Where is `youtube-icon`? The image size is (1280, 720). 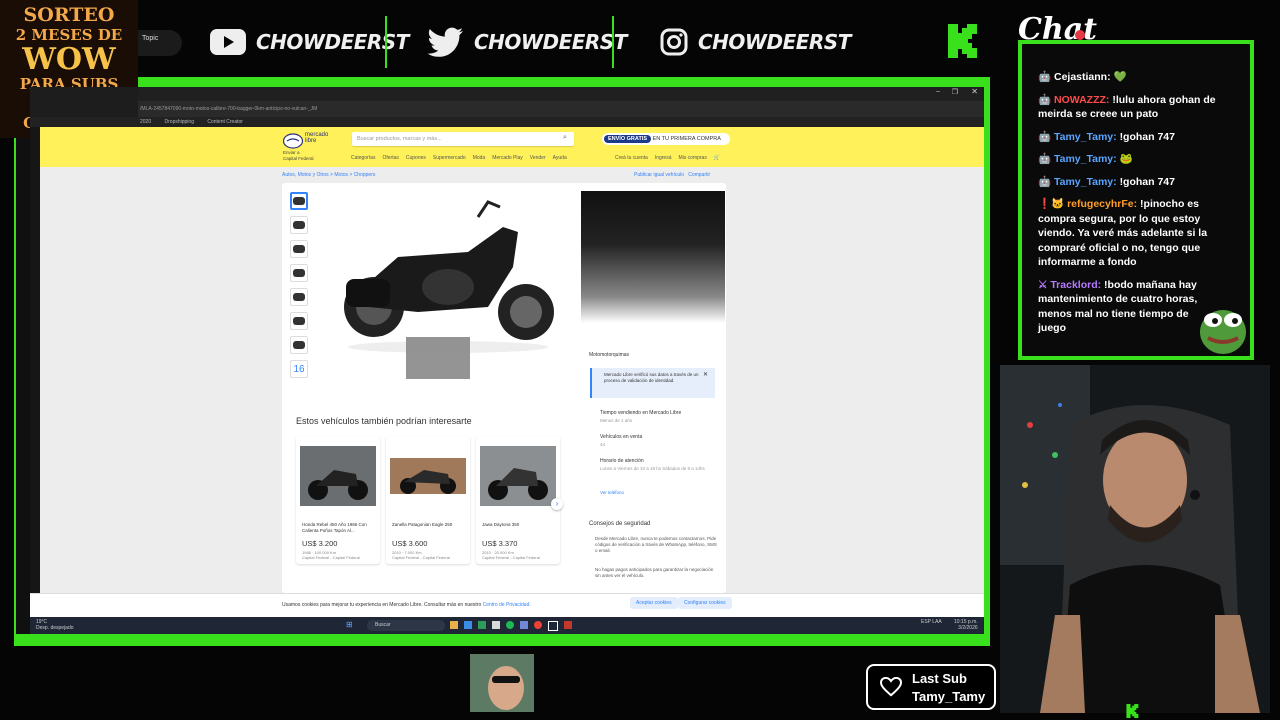 youtube-icon is located at coordinates (228, 42).